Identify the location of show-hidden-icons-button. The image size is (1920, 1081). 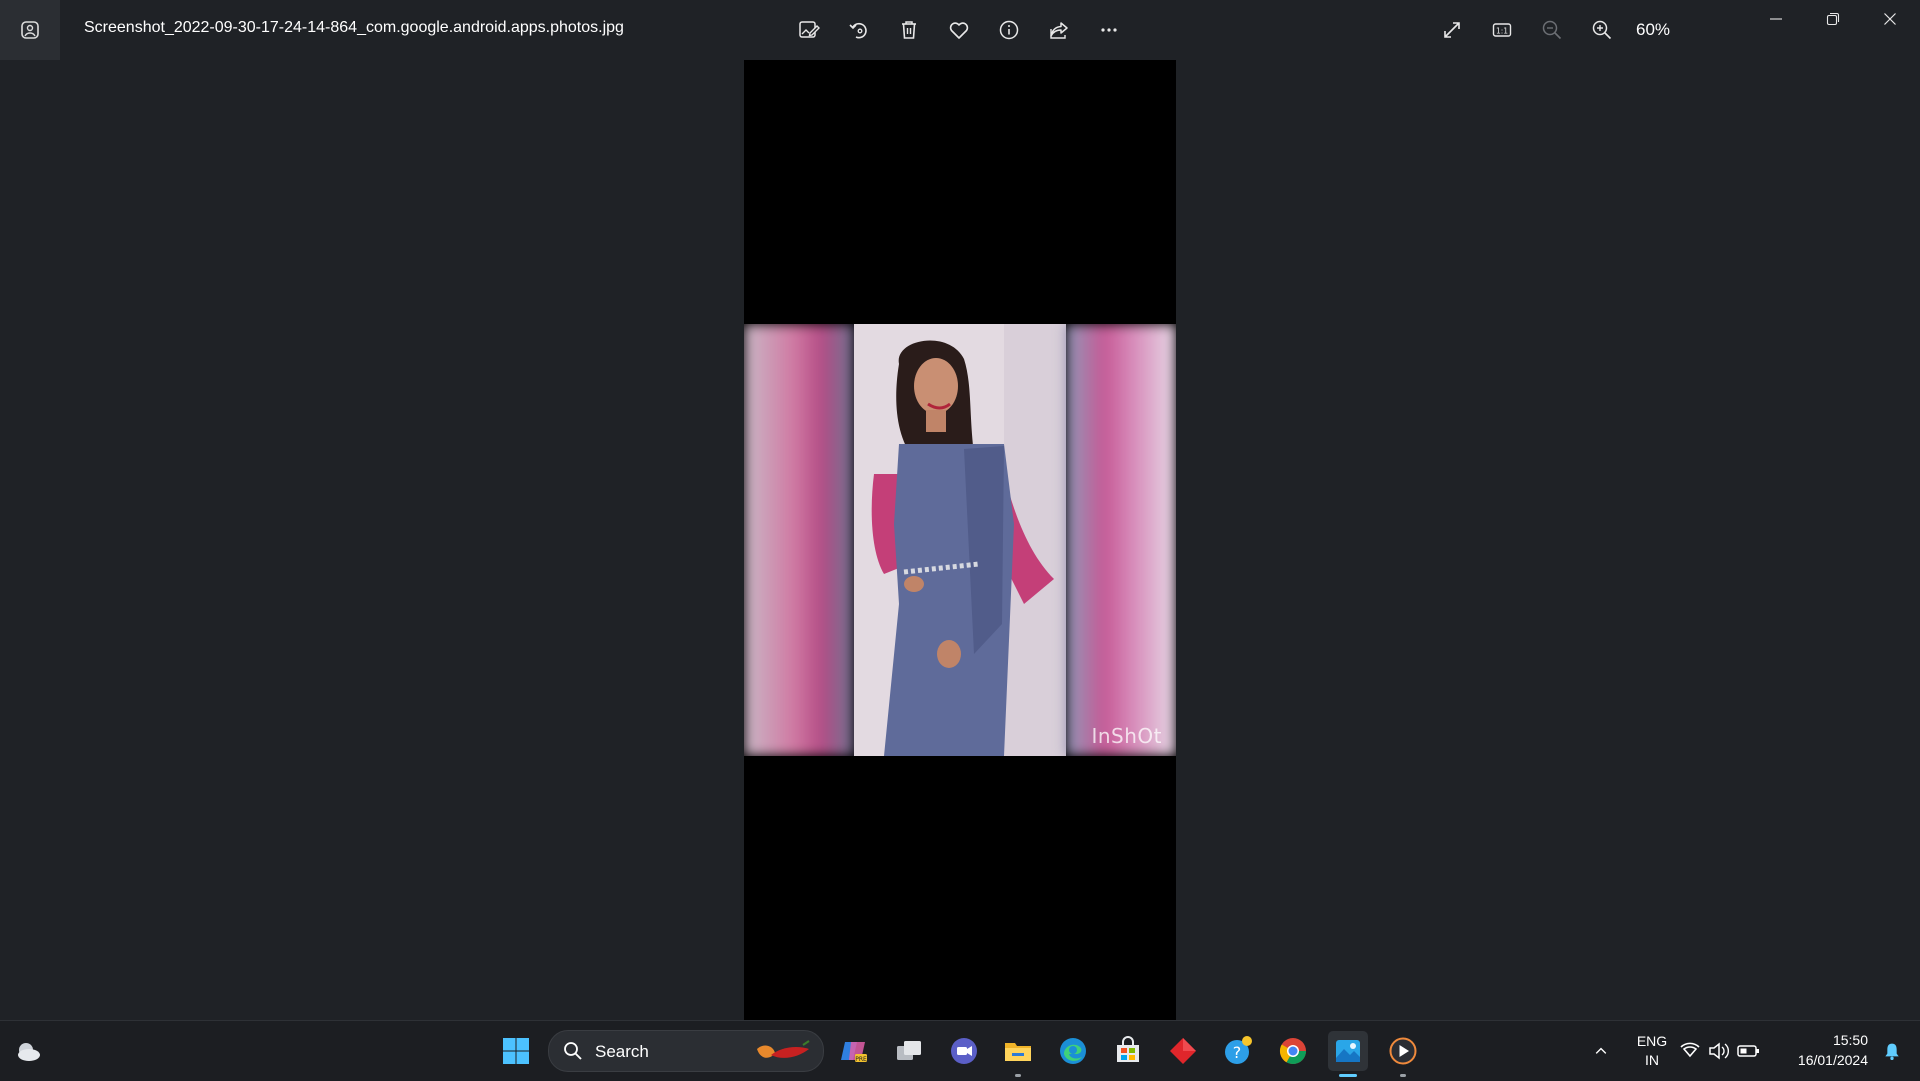
(1601, 1051).